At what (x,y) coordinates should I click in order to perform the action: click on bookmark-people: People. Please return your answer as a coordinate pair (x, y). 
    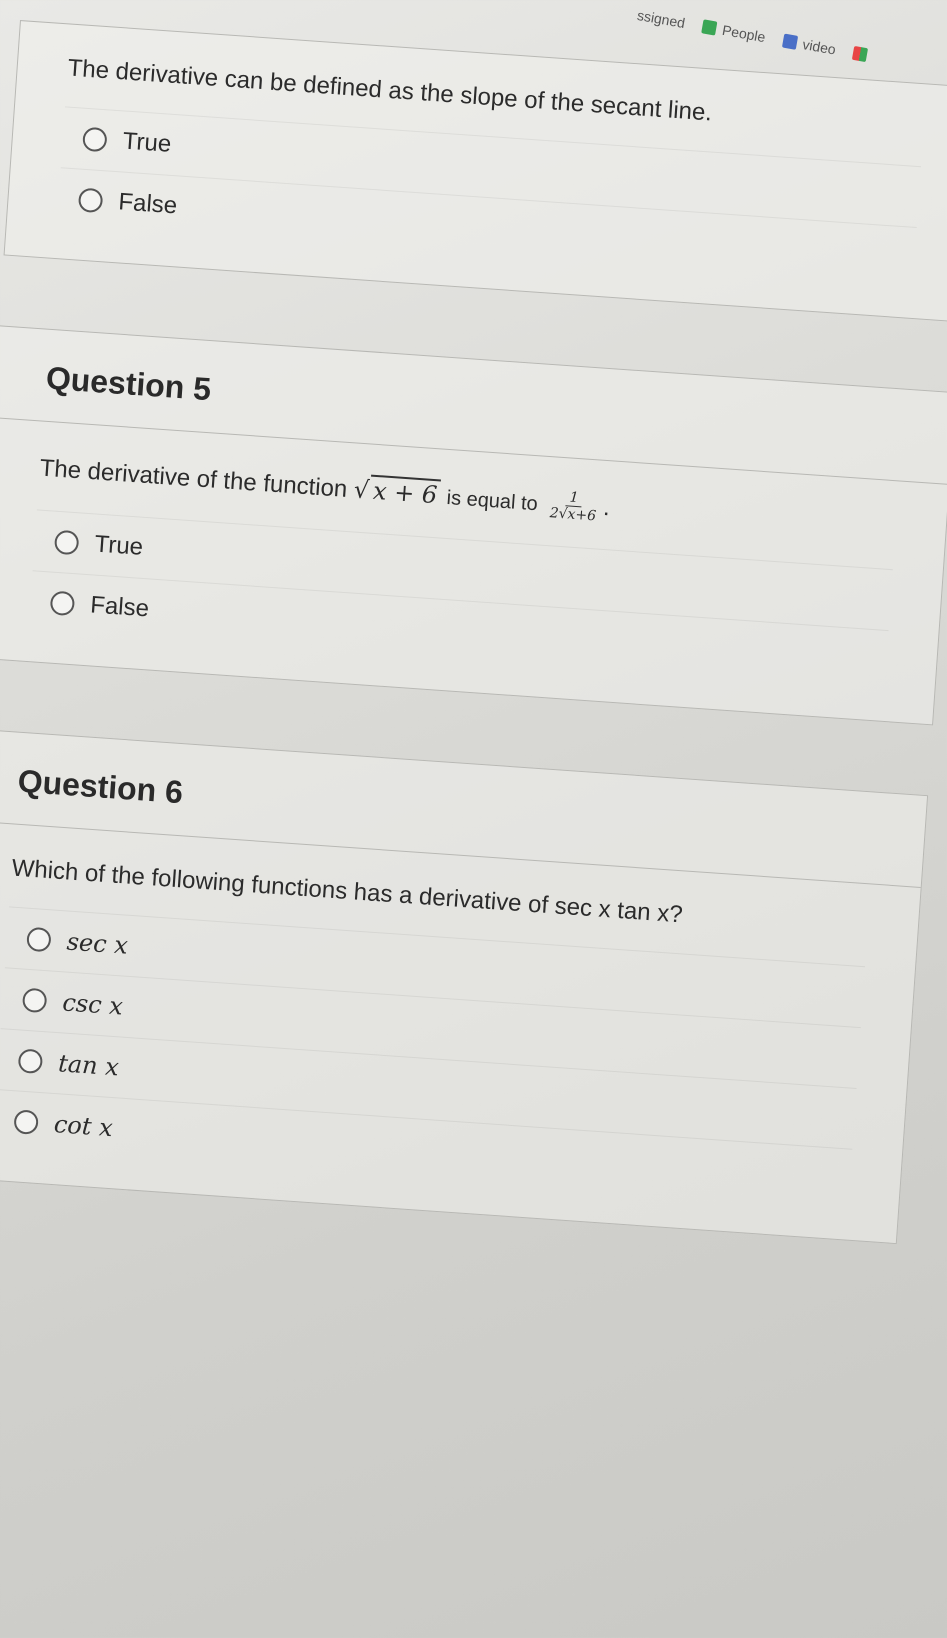
    Looking at the image, I should click on (734, 32).